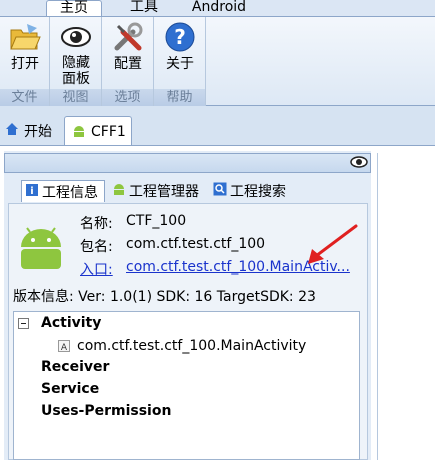  What do you see at coordinates (96, 269) in the screenshot?
I see `entry-label: 入口:` at bounding box center [96, 269].